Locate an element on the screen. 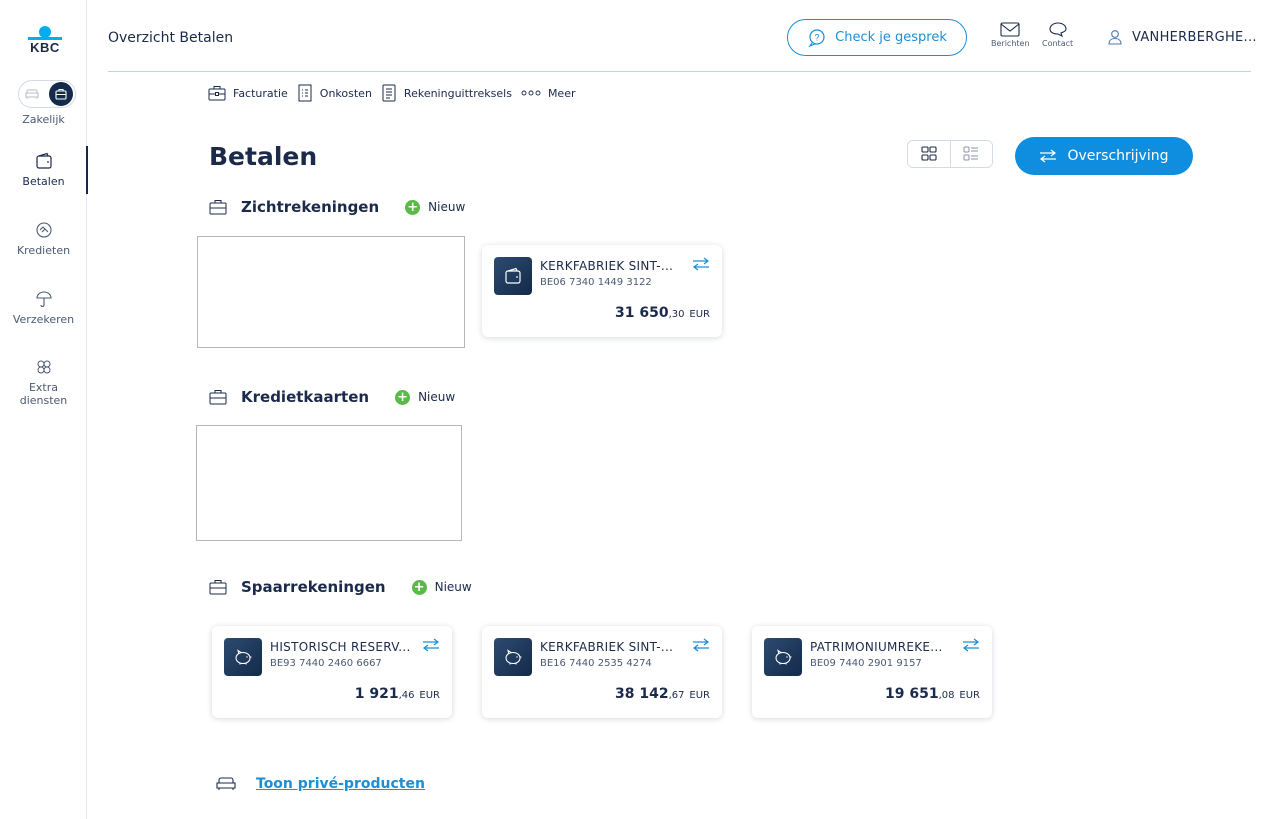 The image size is (1263, 819). subnav-label: Facturatie is located at coordinates (260, 93).